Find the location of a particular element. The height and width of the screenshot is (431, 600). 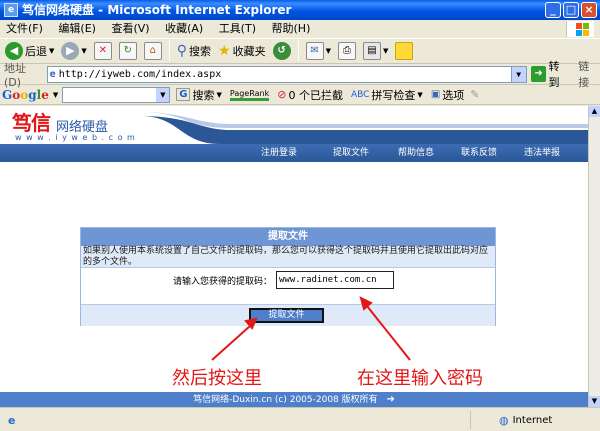

favorites-button: ★ 收藏夹 is located at coordinates (242, 51).